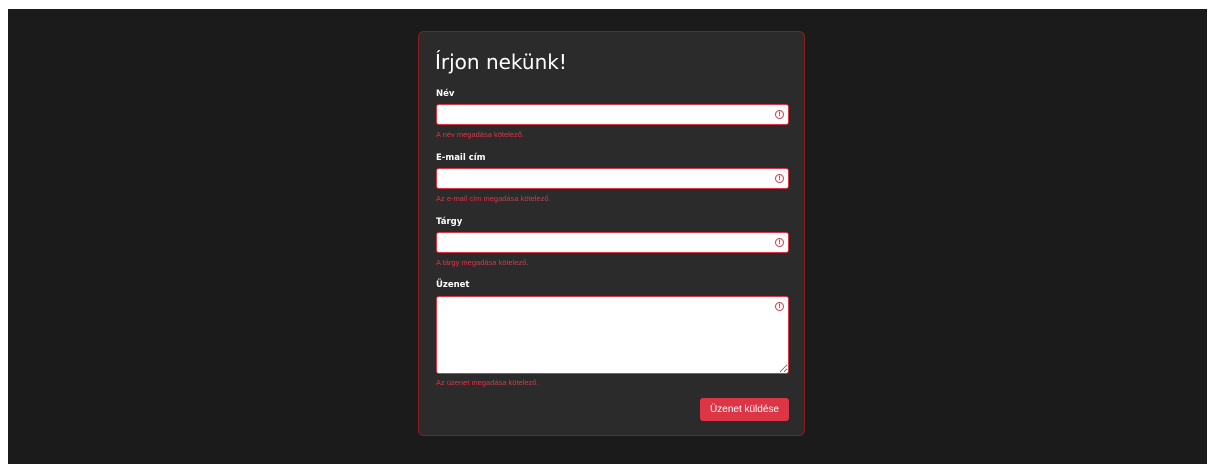  I want to click on subject-input, so click(612, 242).